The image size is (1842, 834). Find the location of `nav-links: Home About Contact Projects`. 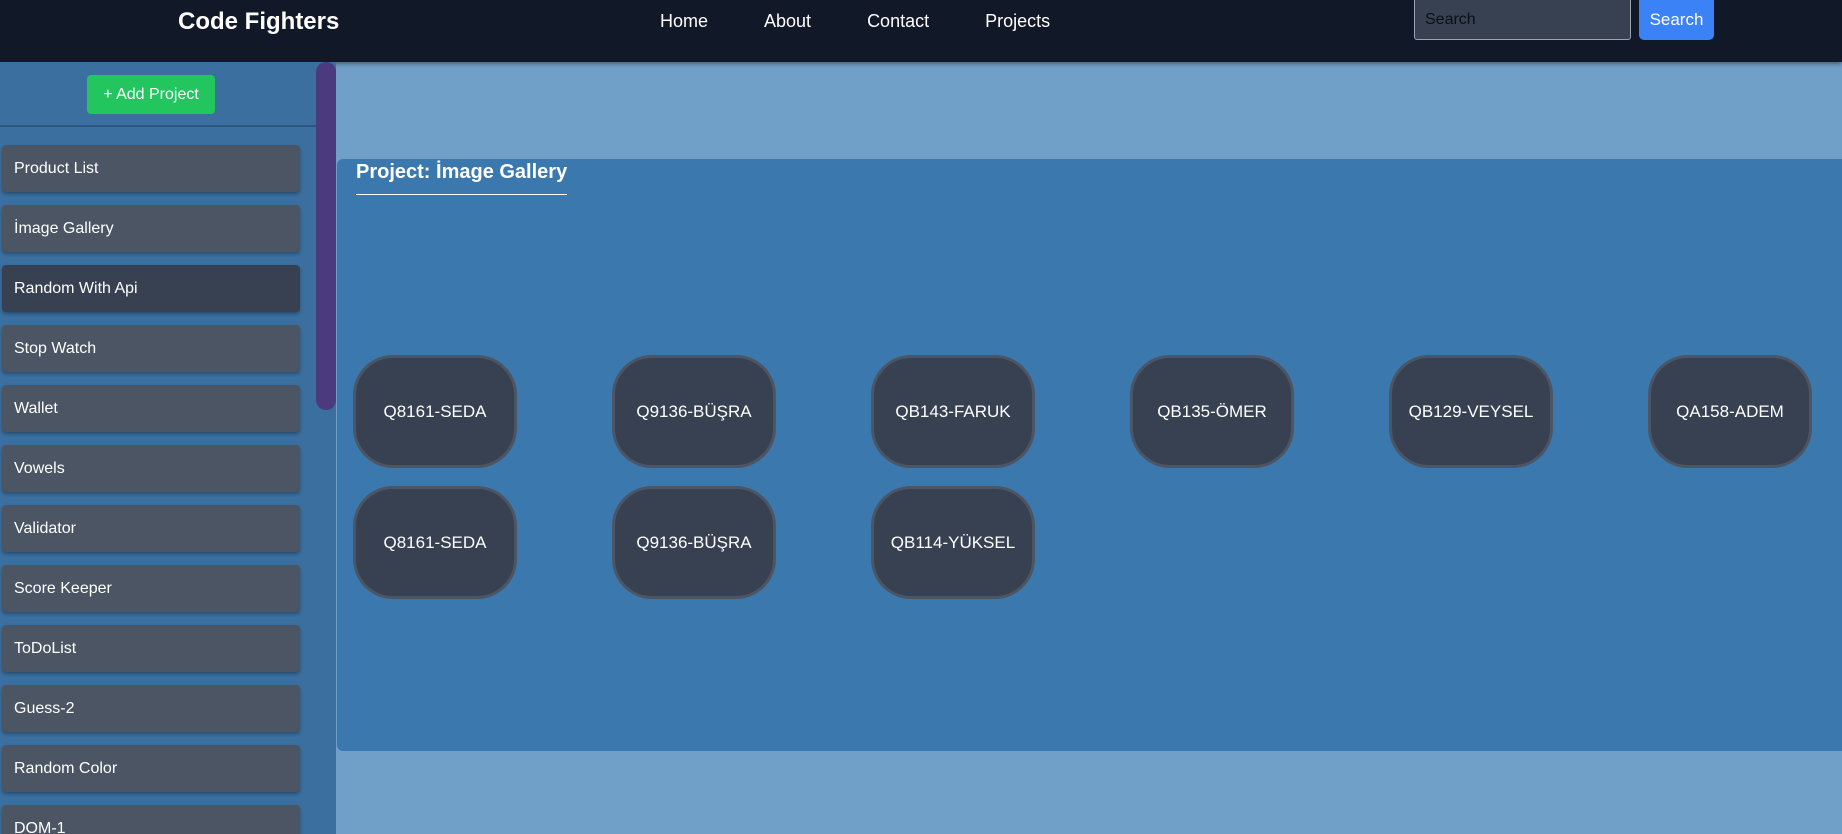

nav-links: Home About Contact Projects is located at coordinates (883, 21).